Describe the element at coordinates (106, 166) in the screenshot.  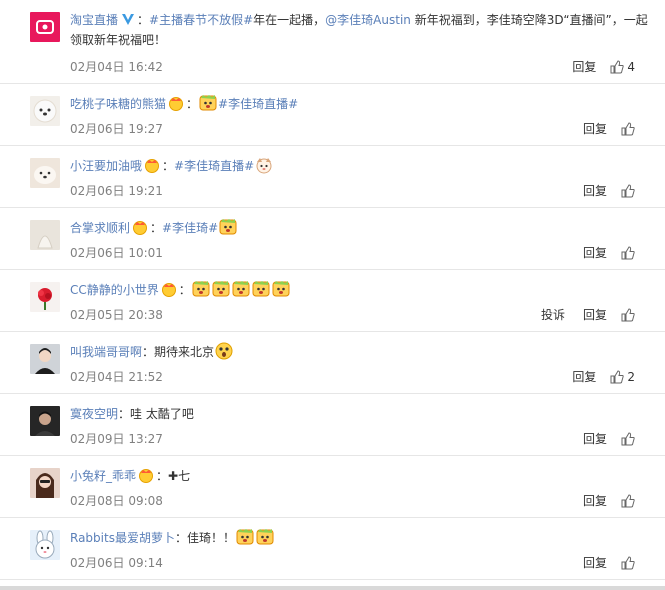
I see `username: 小汪要加油哦` at that location.